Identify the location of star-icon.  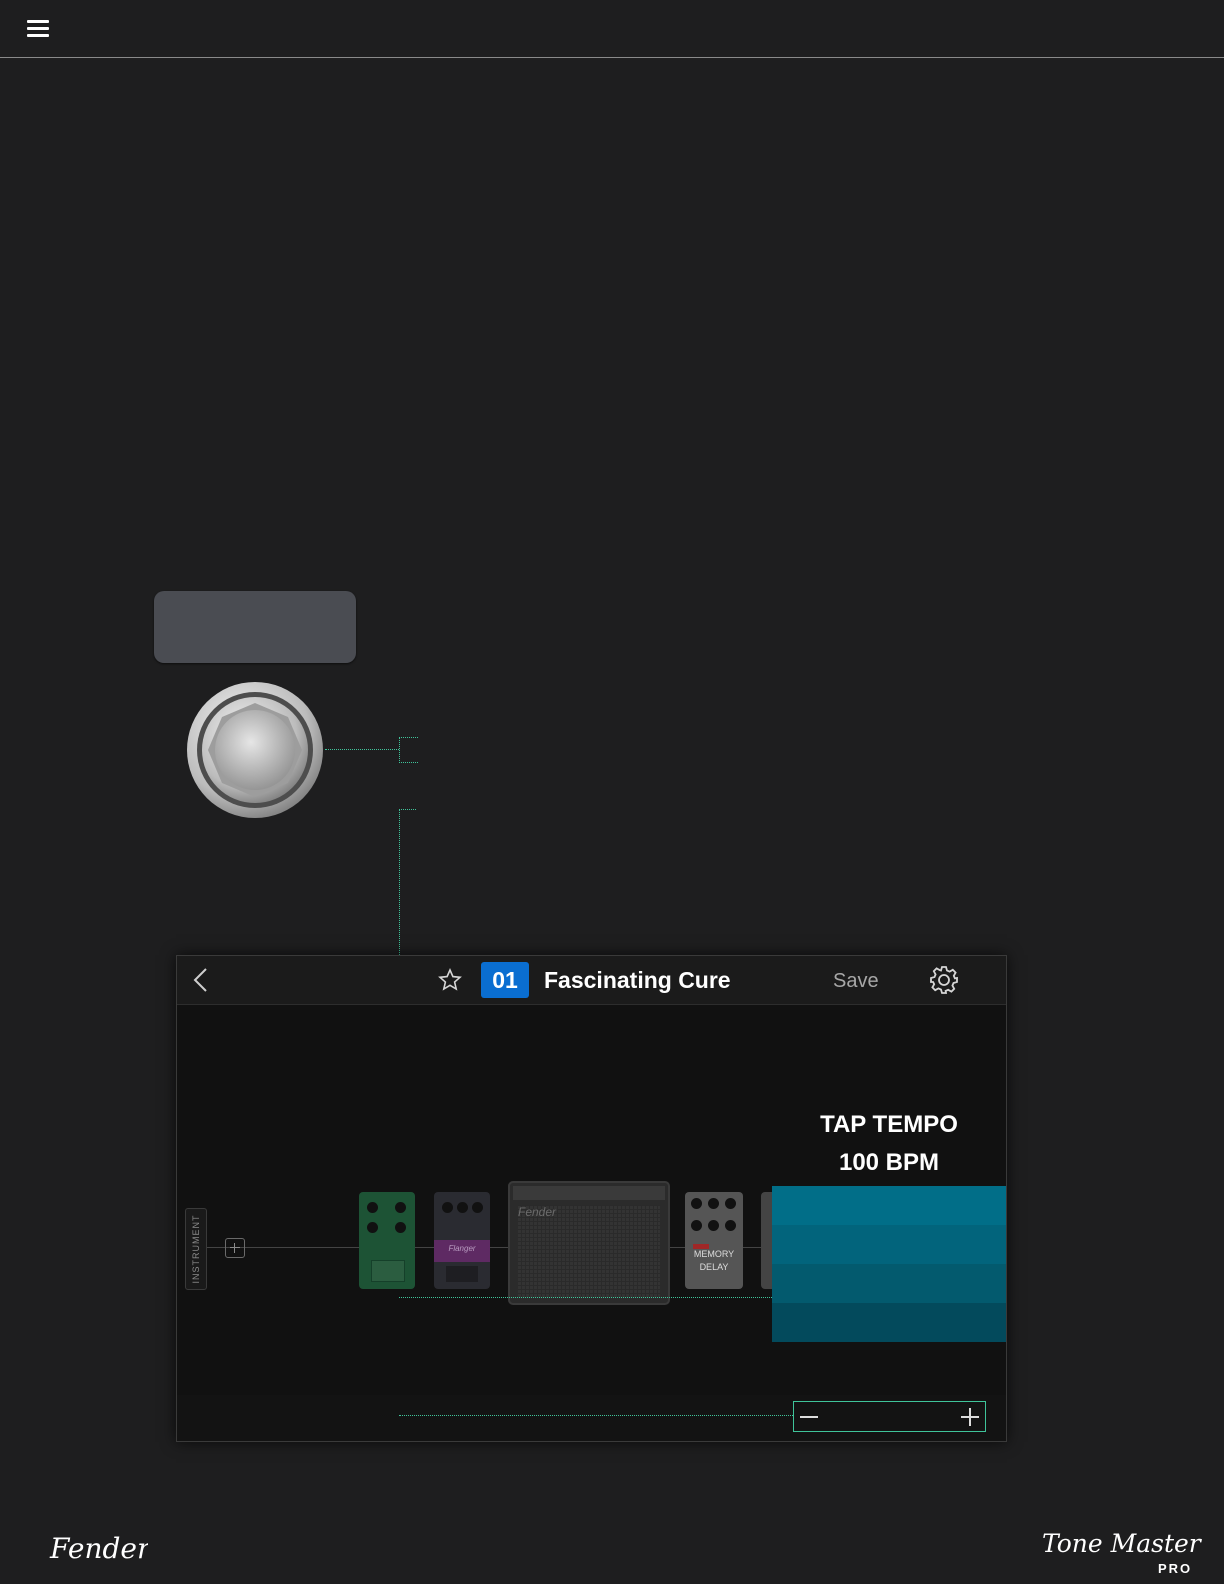
(450, 980).